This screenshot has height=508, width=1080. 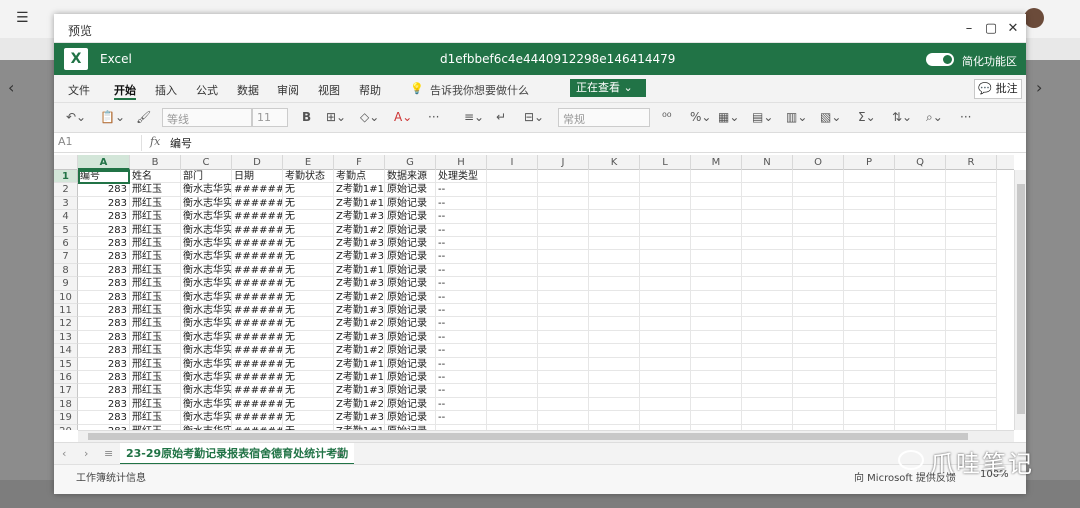 I want to click on tab-data: 数据, so click(x=248, y=90).